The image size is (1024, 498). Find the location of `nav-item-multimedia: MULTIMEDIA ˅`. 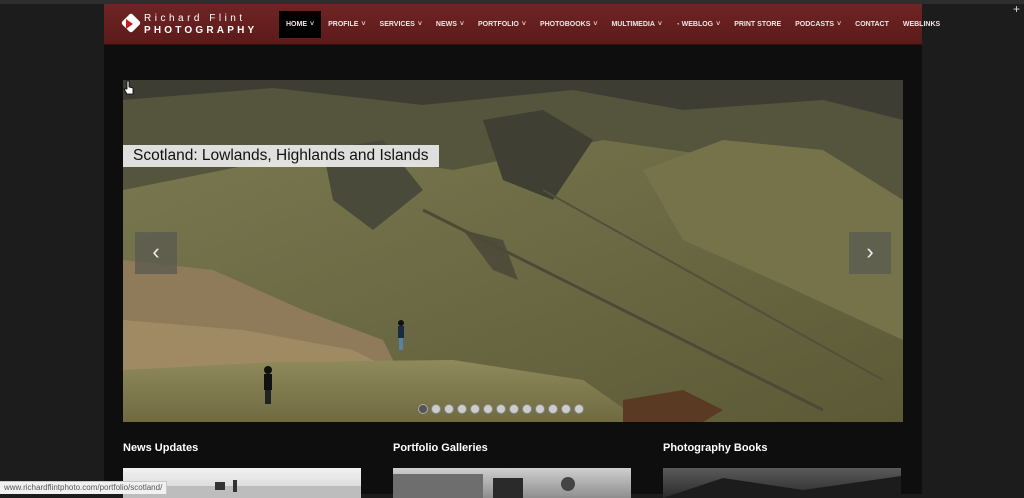

nav-item-multimedia: MULTIMEDIA ˅ is located at coordinates (636, 24).